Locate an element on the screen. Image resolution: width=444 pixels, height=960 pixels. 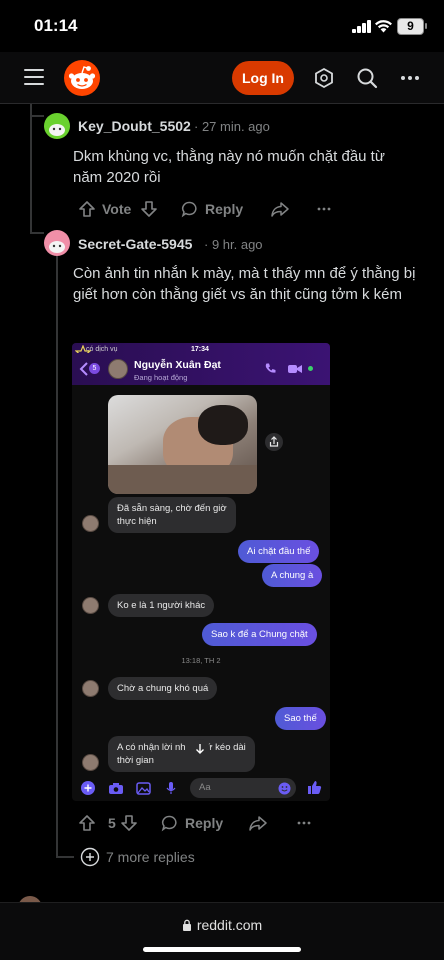
home-indicator is located at coordinates (222, 949).